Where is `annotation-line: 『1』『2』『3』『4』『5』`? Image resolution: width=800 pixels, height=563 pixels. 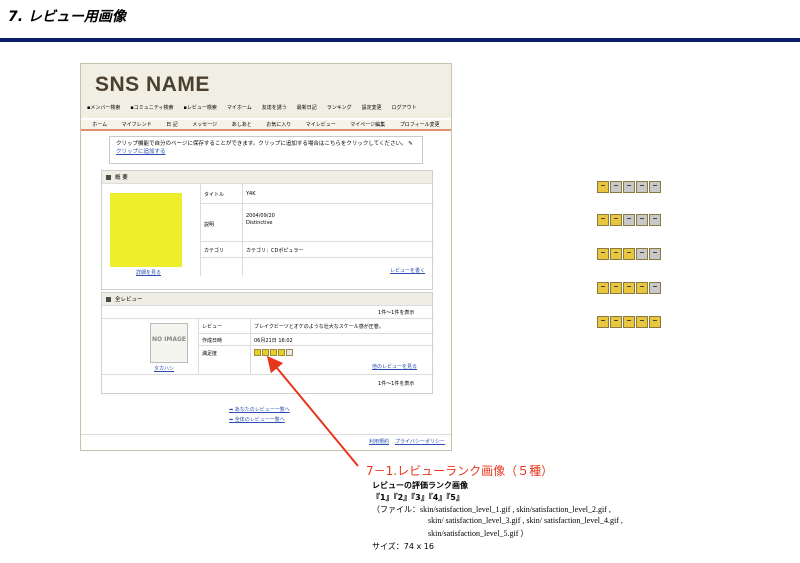 annotation-line: 『1』『2』『3』『4』『5』 is located at coordinates (418, 497).